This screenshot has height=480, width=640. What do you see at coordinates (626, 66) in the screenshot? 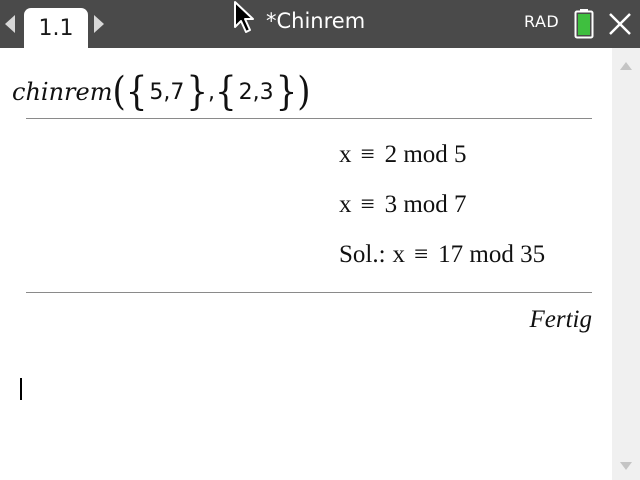
I see `scroll-up-icon` at bounding box center [626, 66].